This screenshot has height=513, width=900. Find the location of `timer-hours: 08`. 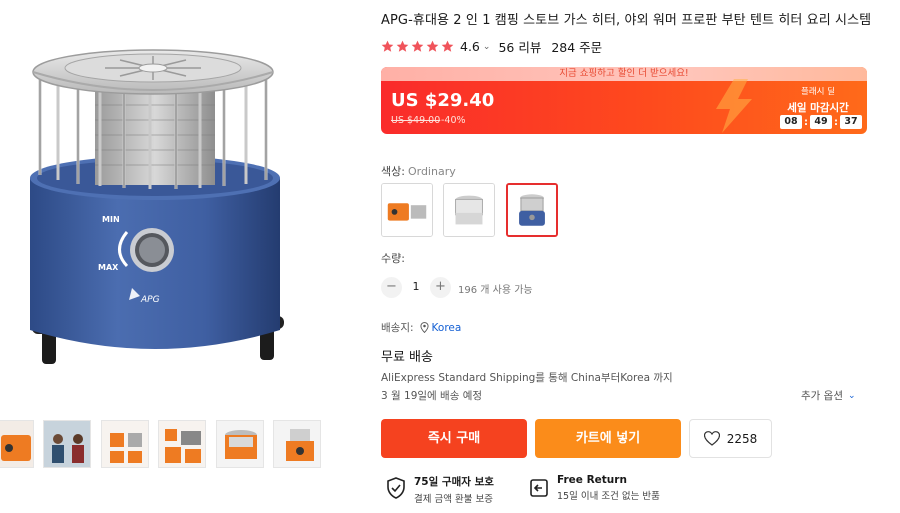

timer-hours: 08 is located at coordinates (791, 122).